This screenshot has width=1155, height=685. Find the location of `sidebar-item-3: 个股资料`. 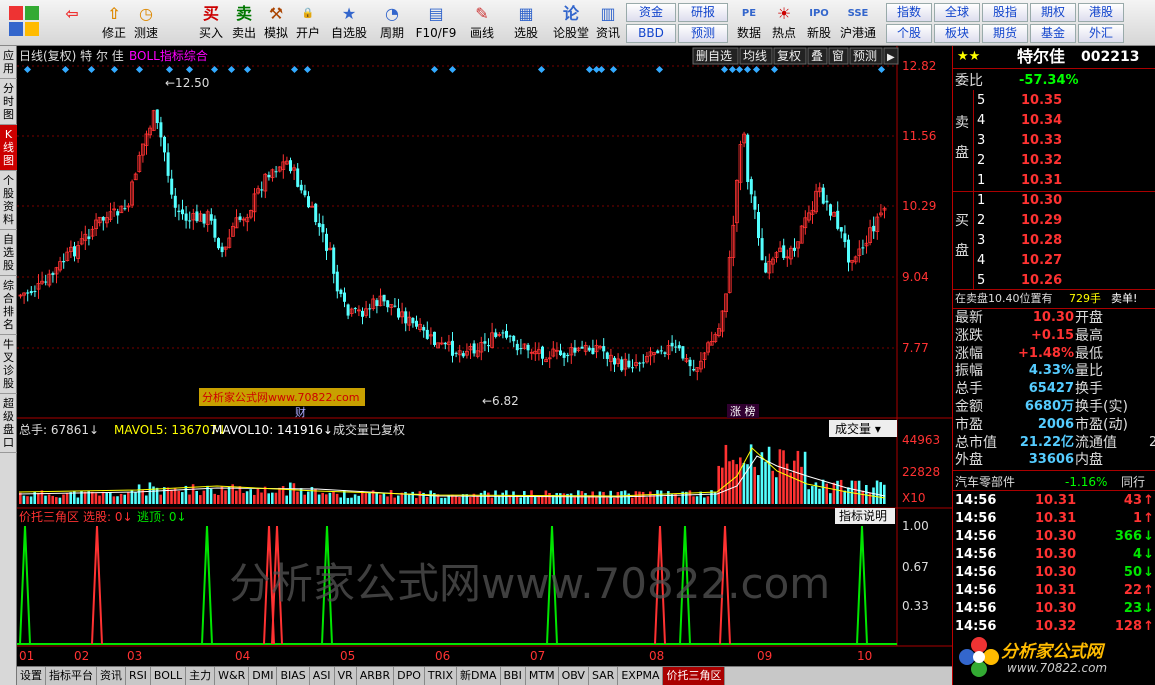

sidebar-item-3: 个股资料 is located at coordinates (8, 200).